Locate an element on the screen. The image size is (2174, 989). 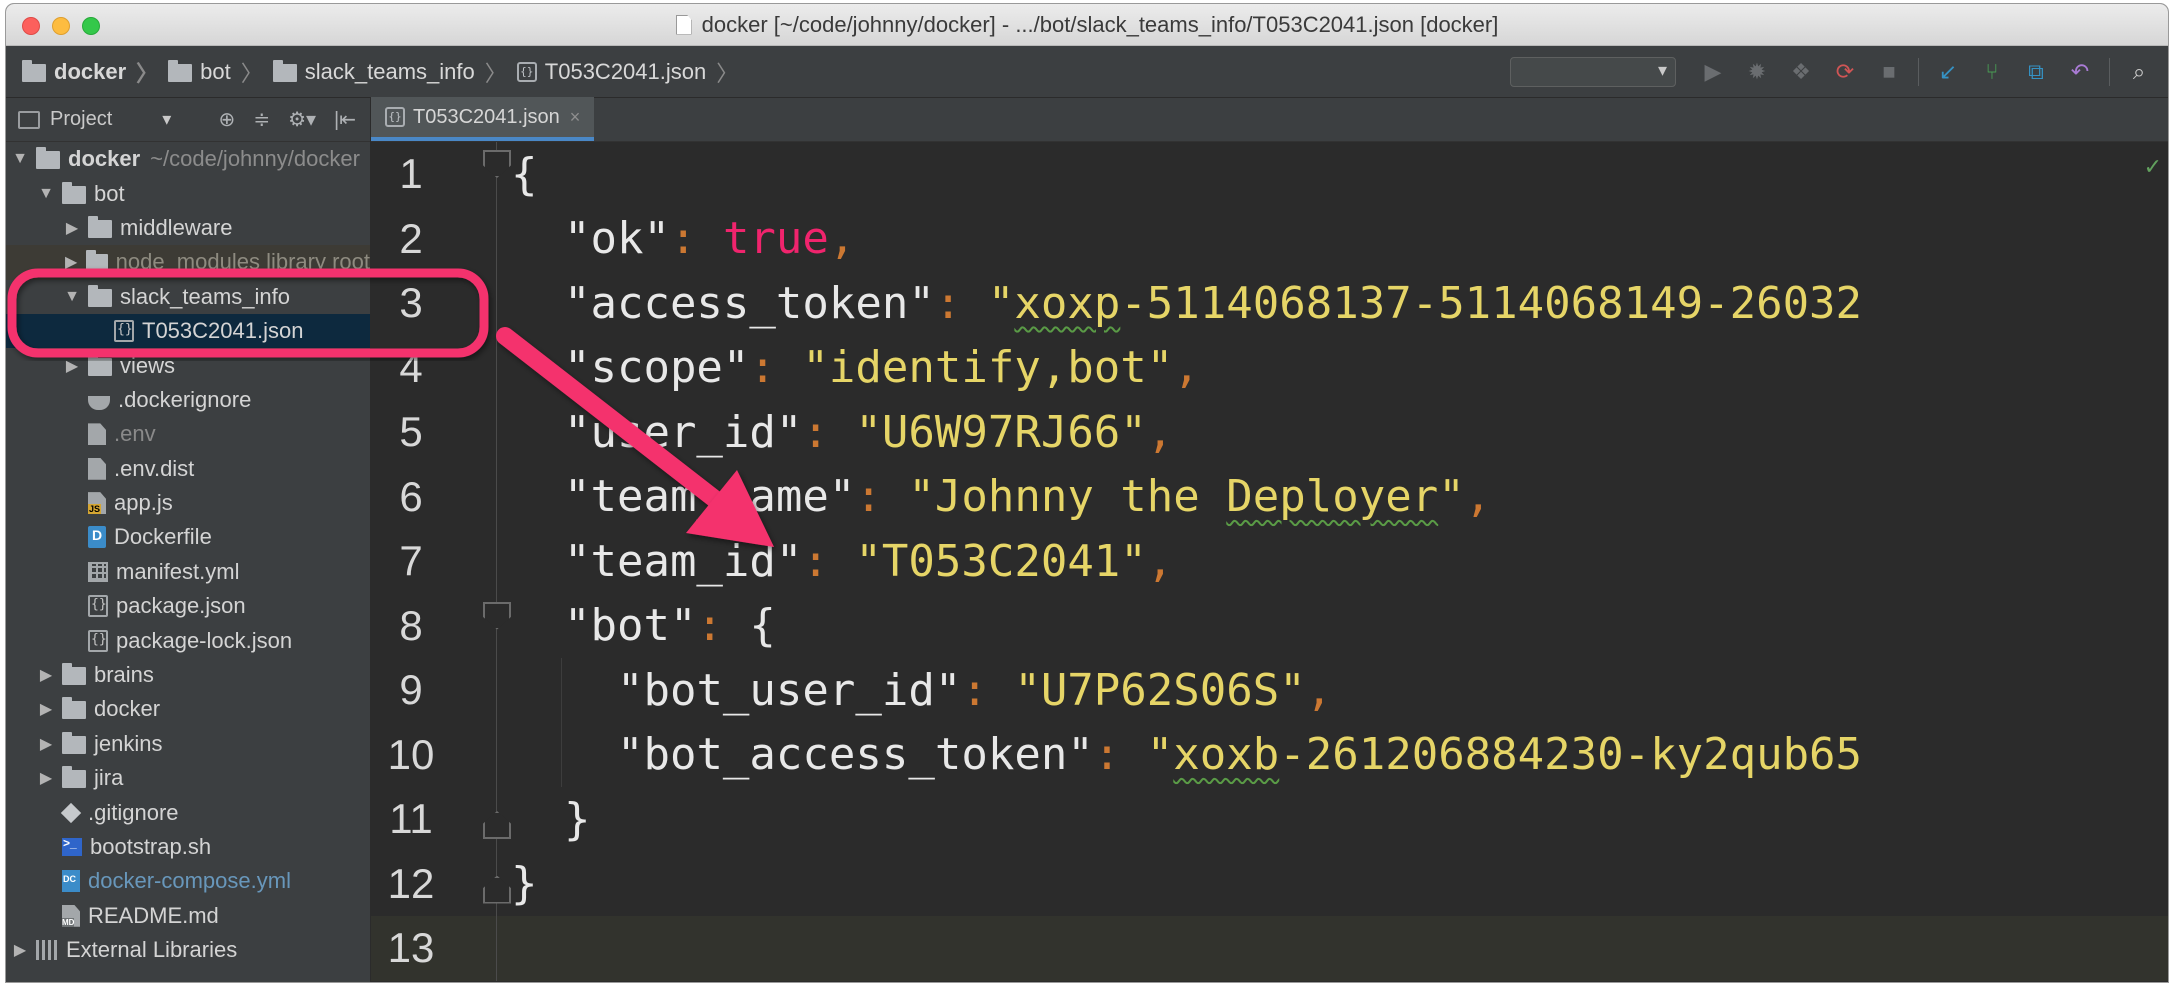
stop-icon: ■ is located at coordinates (1889, 72).